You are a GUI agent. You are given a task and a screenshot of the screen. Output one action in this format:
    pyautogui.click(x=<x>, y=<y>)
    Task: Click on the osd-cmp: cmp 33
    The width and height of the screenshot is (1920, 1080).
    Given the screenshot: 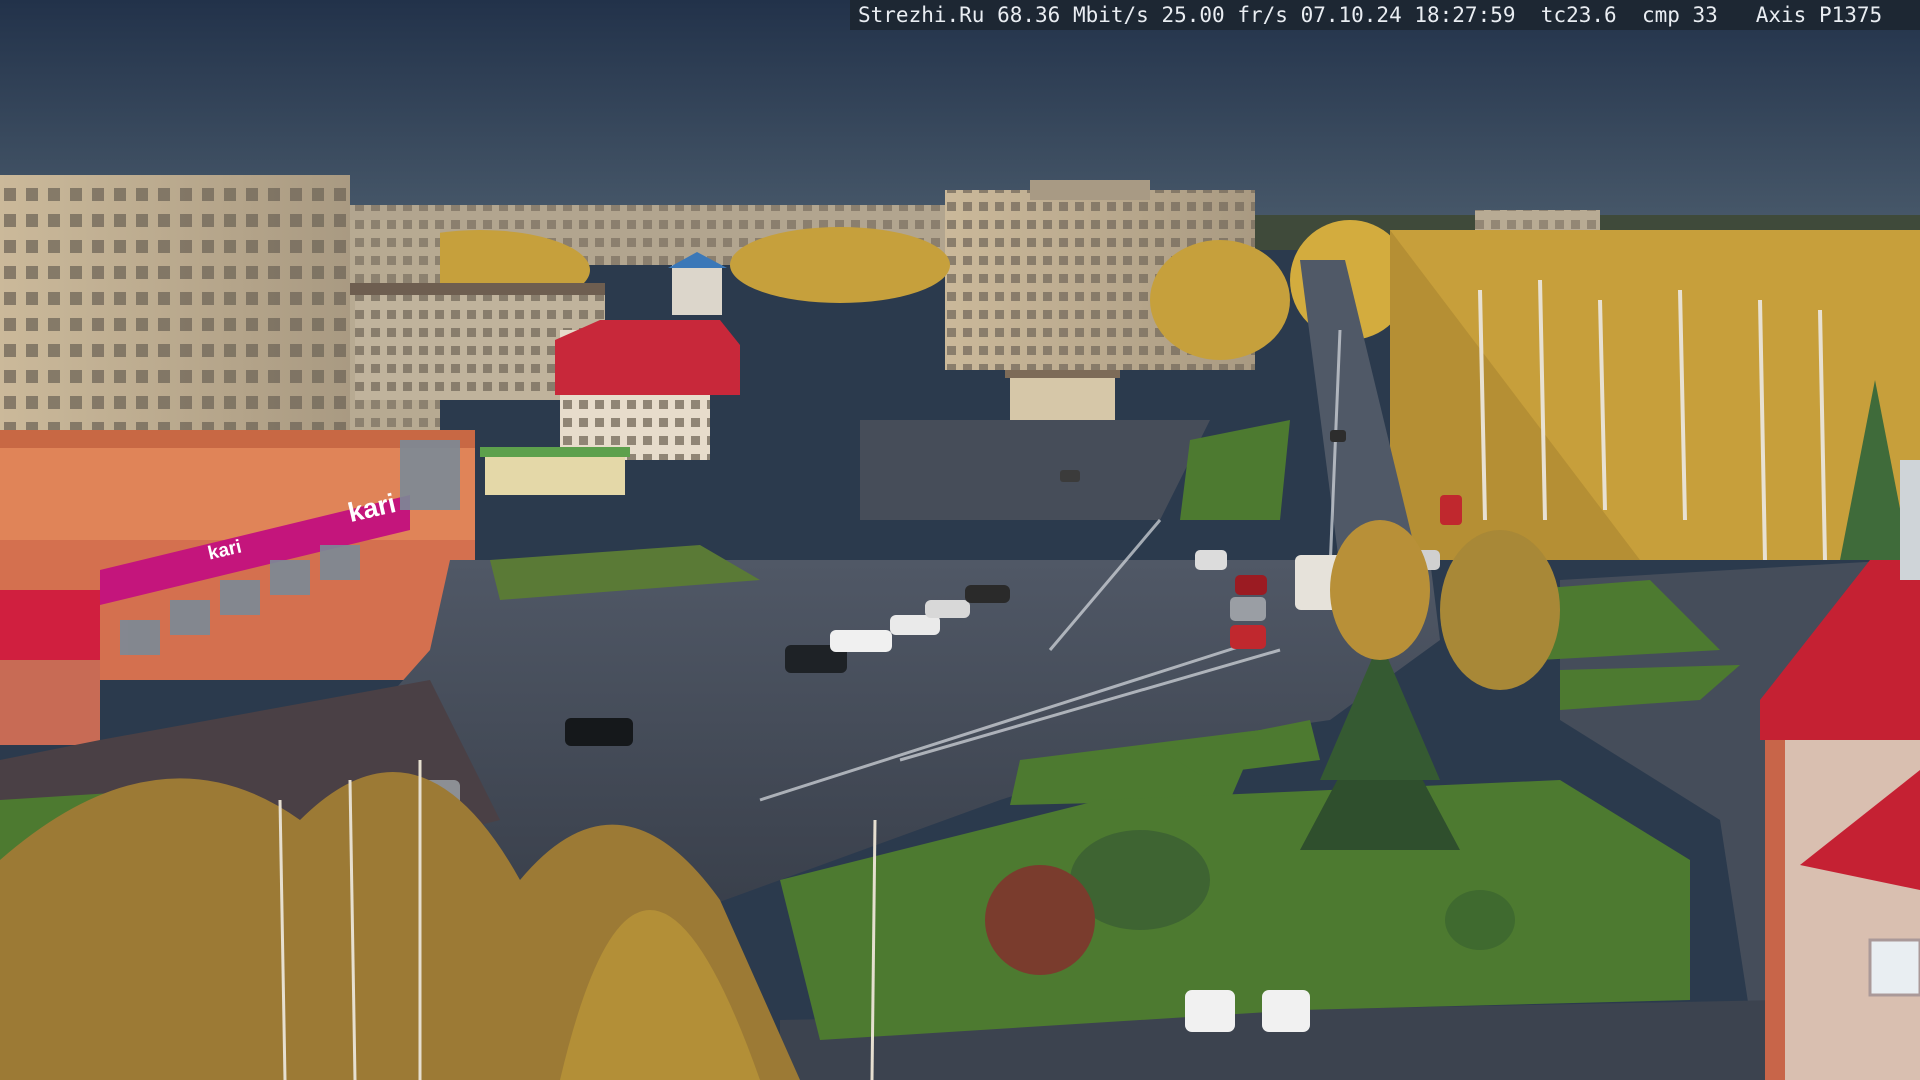 What is the action you would take?
    pyautogui.click(x=1679, y=15)
    